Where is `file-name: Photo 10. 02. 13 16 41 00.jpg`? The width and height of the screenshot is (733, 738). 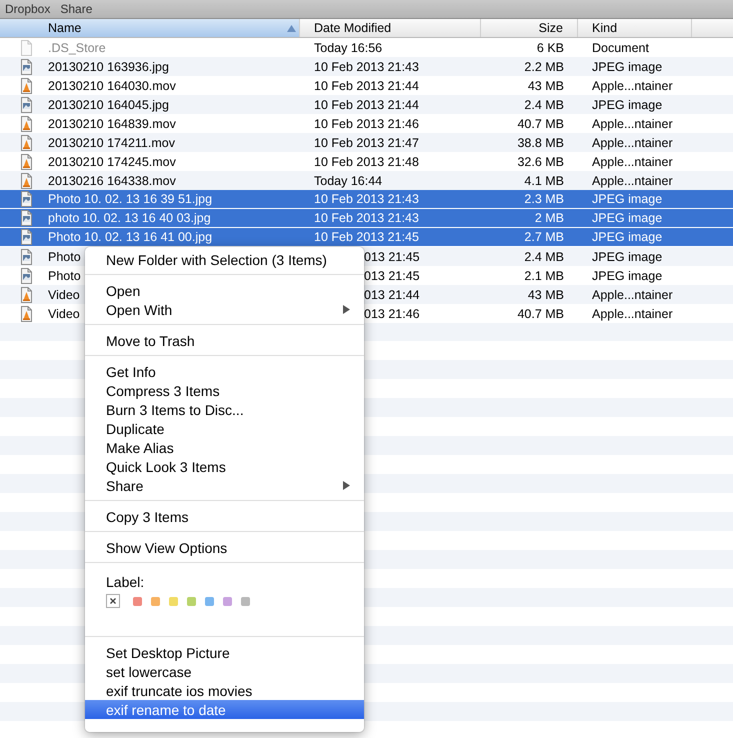 file-name: Photo 10. 02. 13 16 41 00.jpg is located at coordinates (130, 237).